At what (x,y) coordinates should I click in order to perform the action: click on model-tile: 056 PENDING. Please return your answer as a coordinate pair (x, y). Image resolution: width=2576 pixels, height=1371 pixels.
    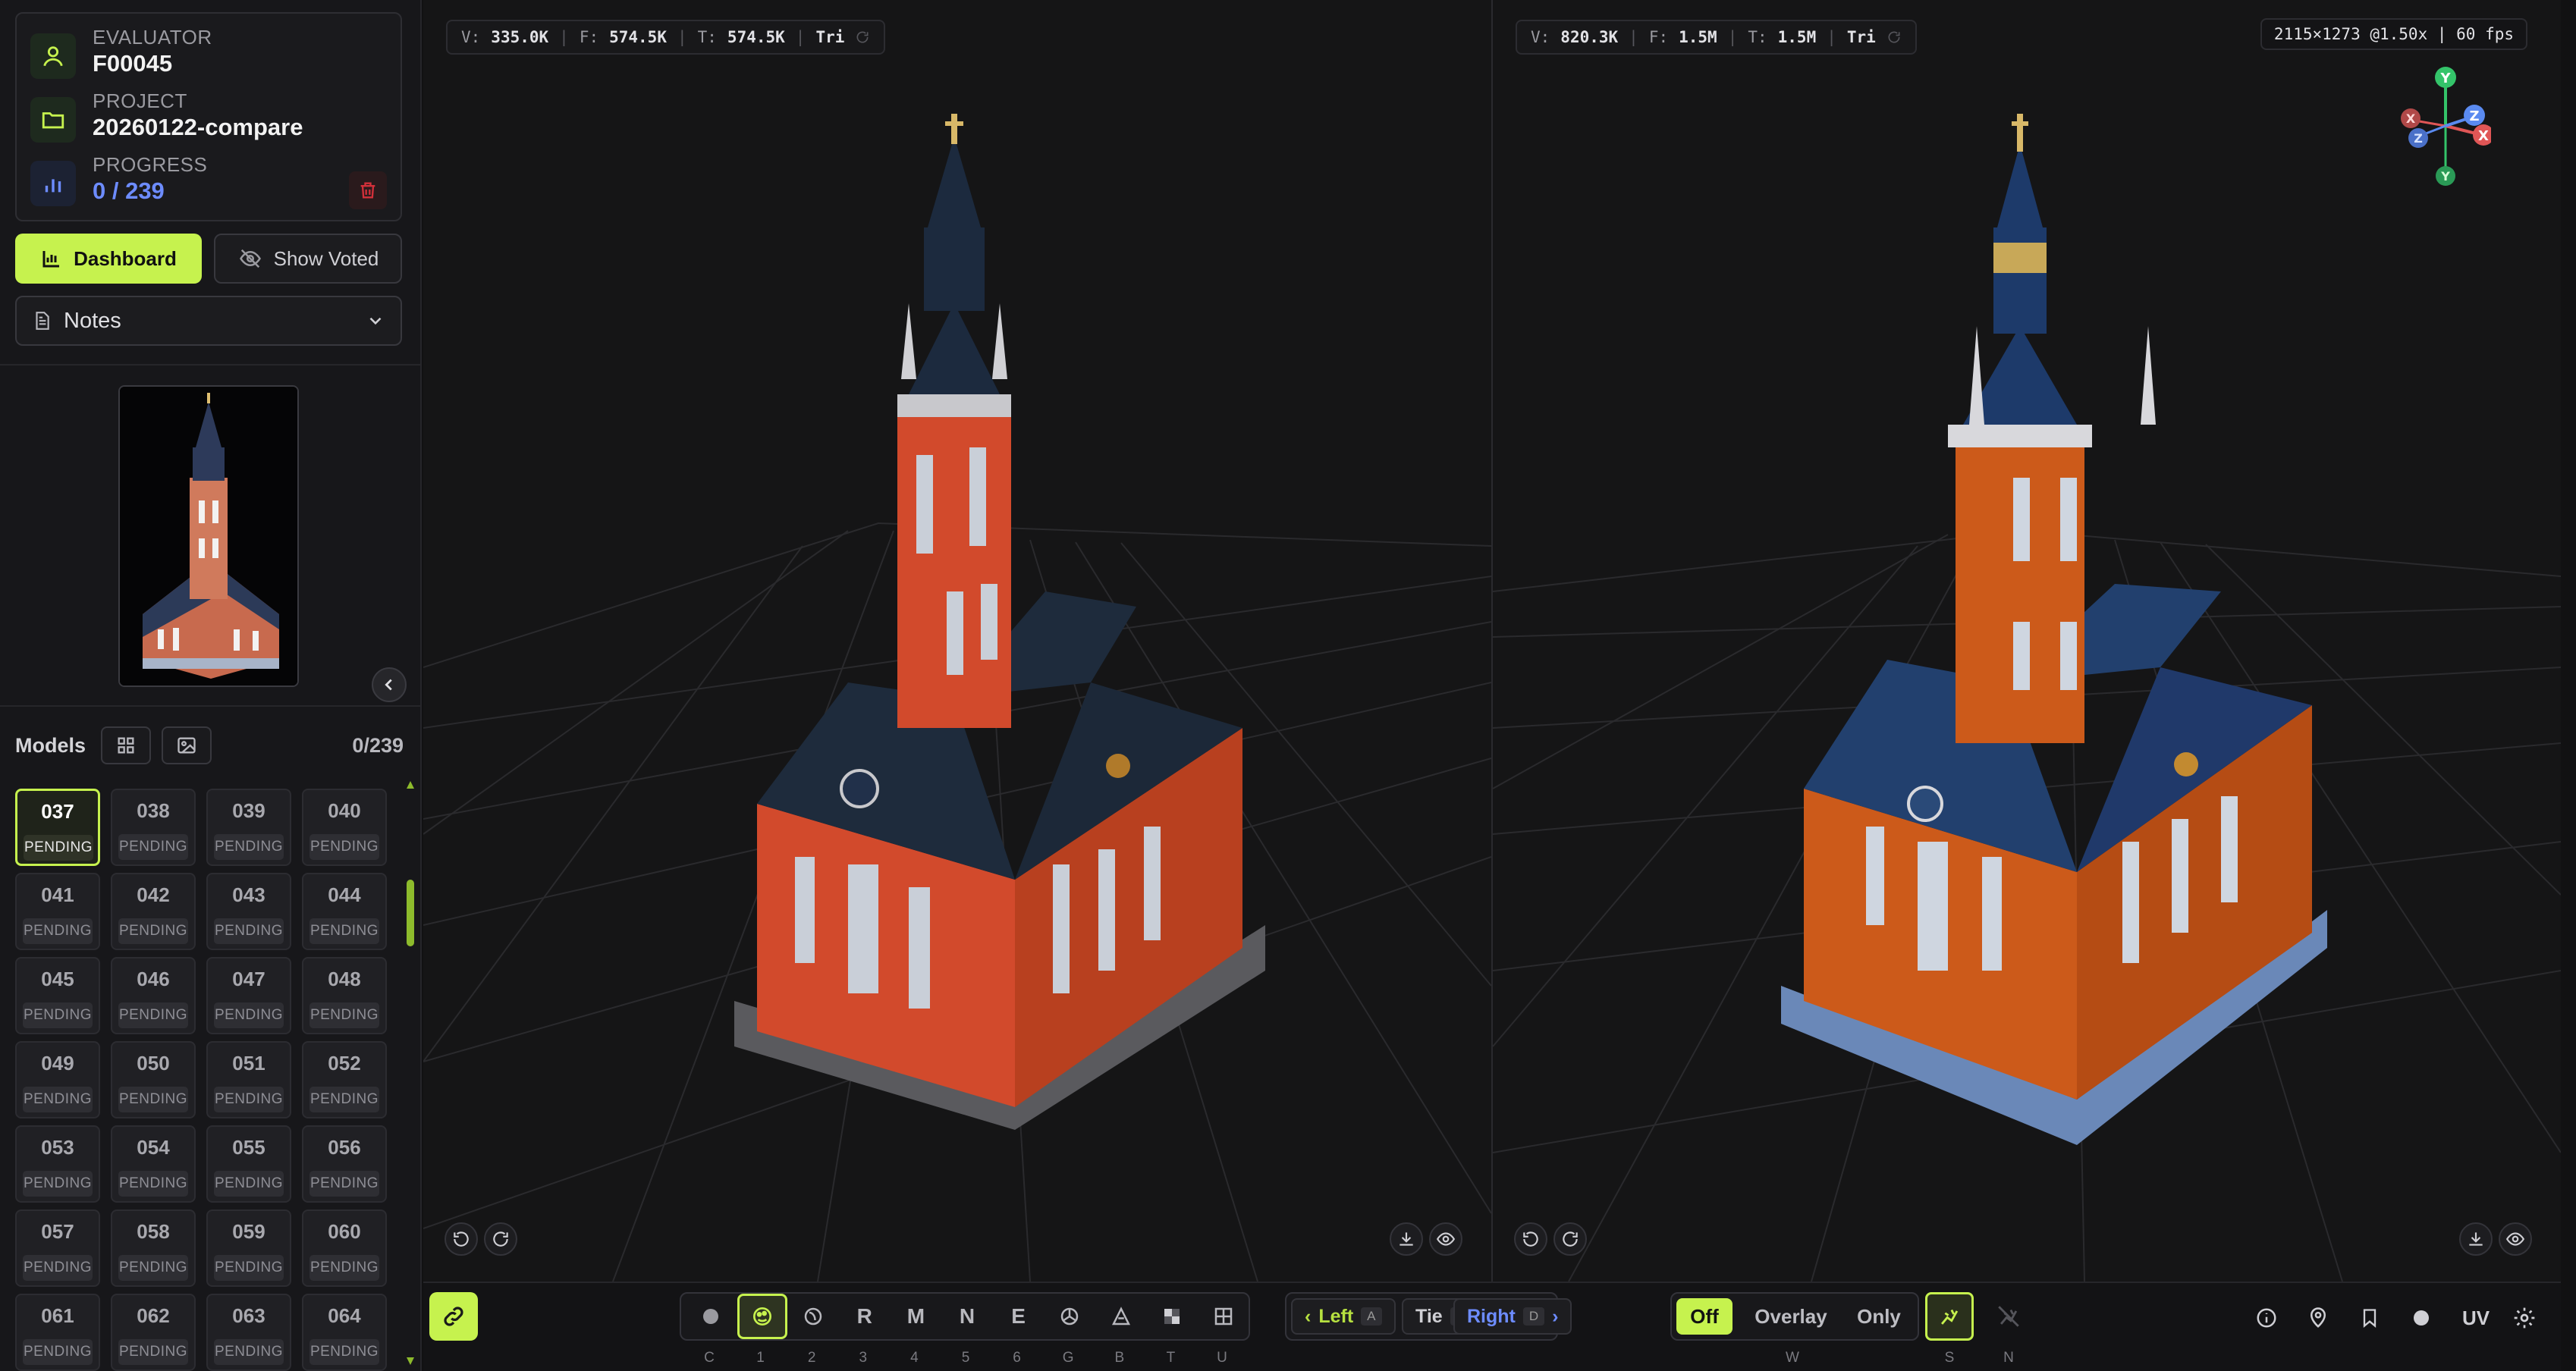
    Looking at the image, I should click on (344, 1164).